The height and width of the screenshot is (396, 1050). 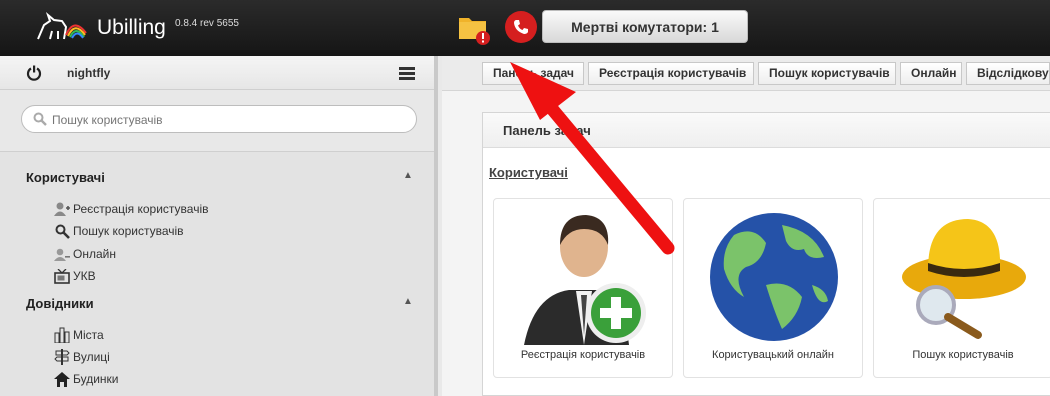 What do you see at coordinates (62, 276) in the screenshot?
I see `tv-icon` at bounding box center [62, 276].